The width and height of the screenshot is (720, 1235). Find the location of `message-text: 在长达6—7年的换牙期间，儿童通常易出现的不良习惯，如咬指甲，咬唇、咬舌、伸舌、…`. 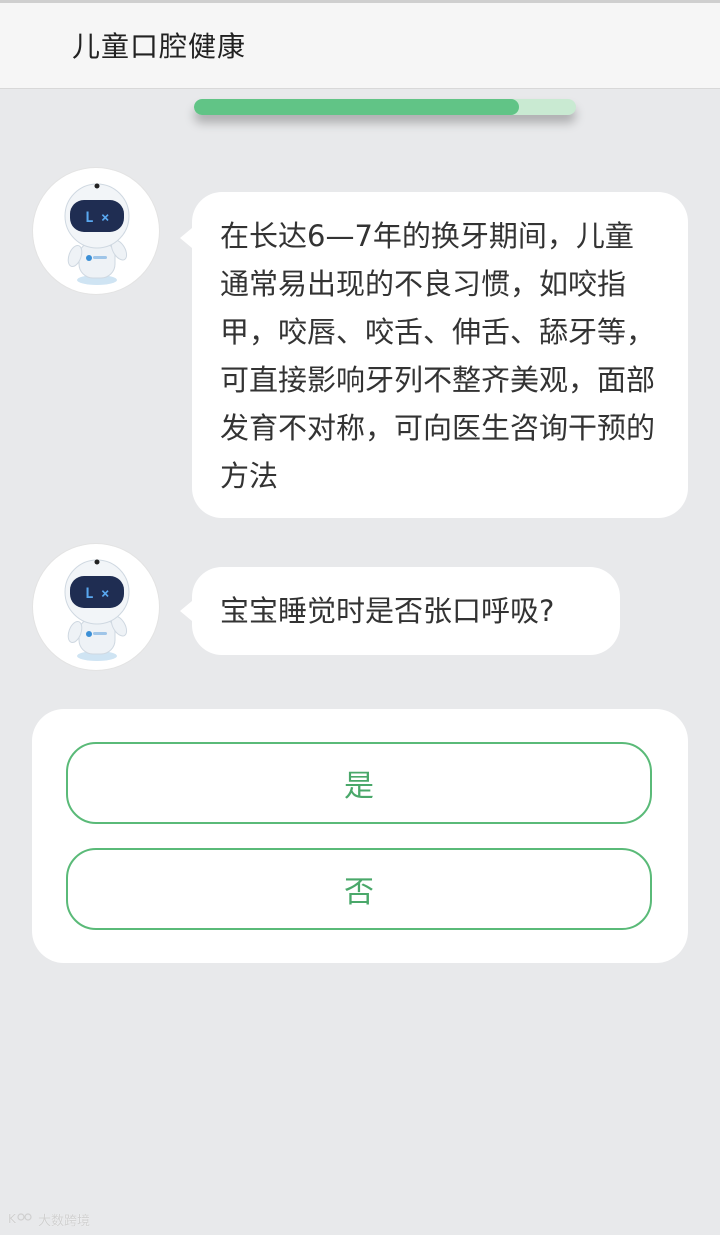

message-text: 在长达6—7年的换牙期间，儿童通常易出现的不良习惯，如咬指甲，咬唇、咬舌、伸舌、… is located at coordinates (438, 356).